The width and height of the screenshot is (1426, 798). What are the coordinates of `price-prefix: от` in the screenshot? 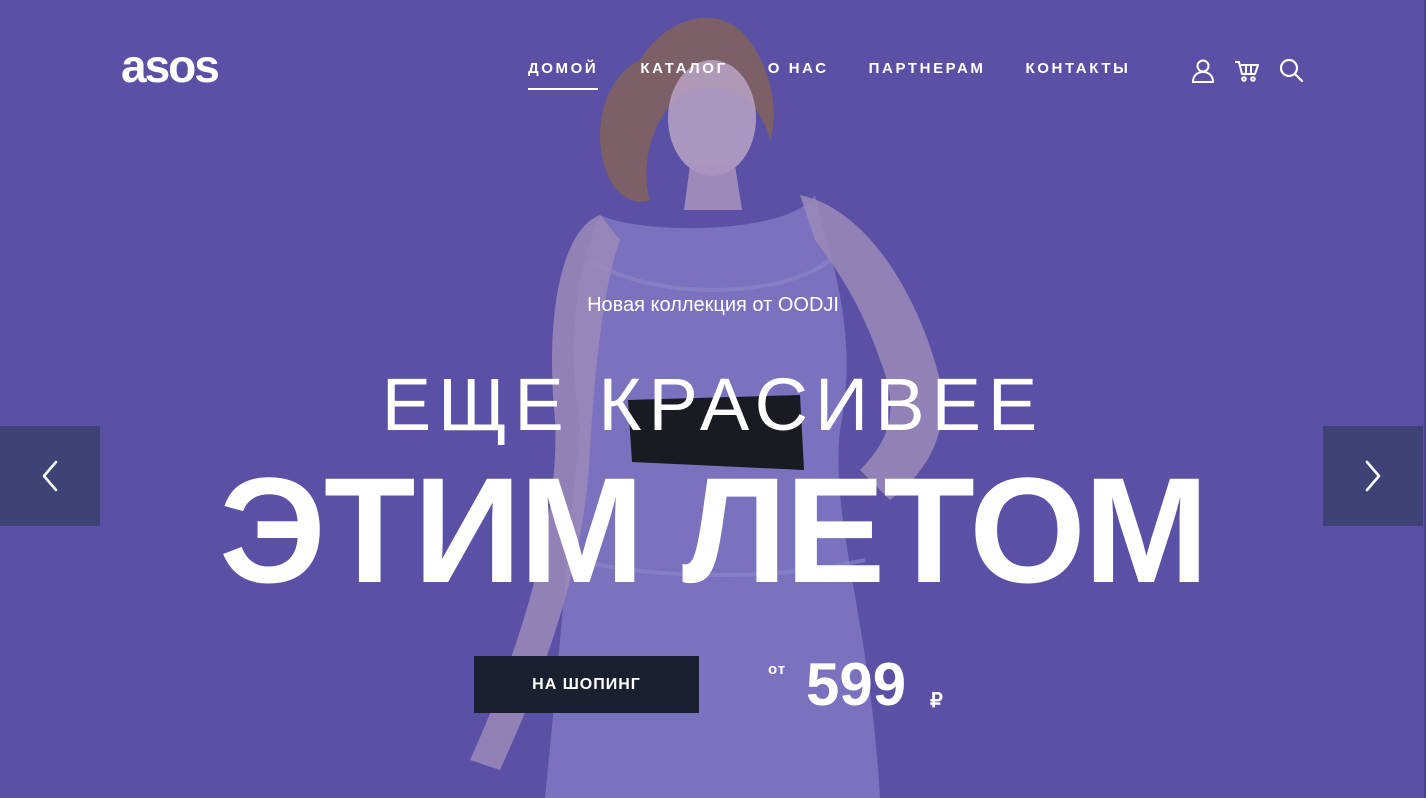 It's located at (777, 669).